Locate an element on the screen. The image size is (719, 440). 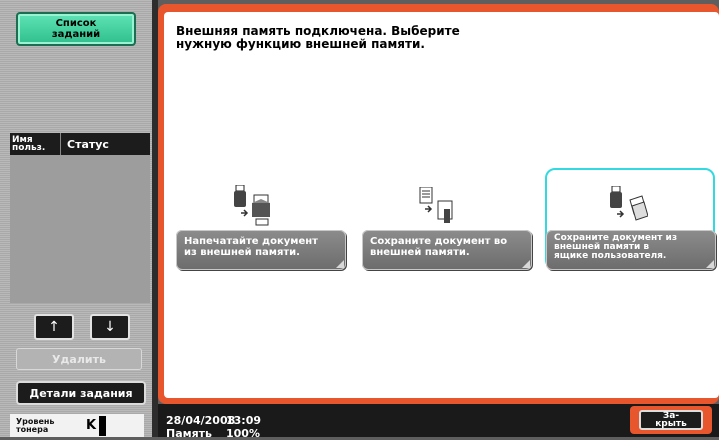
job-list-header: Имя польз. Статус is located at coordinates (80, 144).